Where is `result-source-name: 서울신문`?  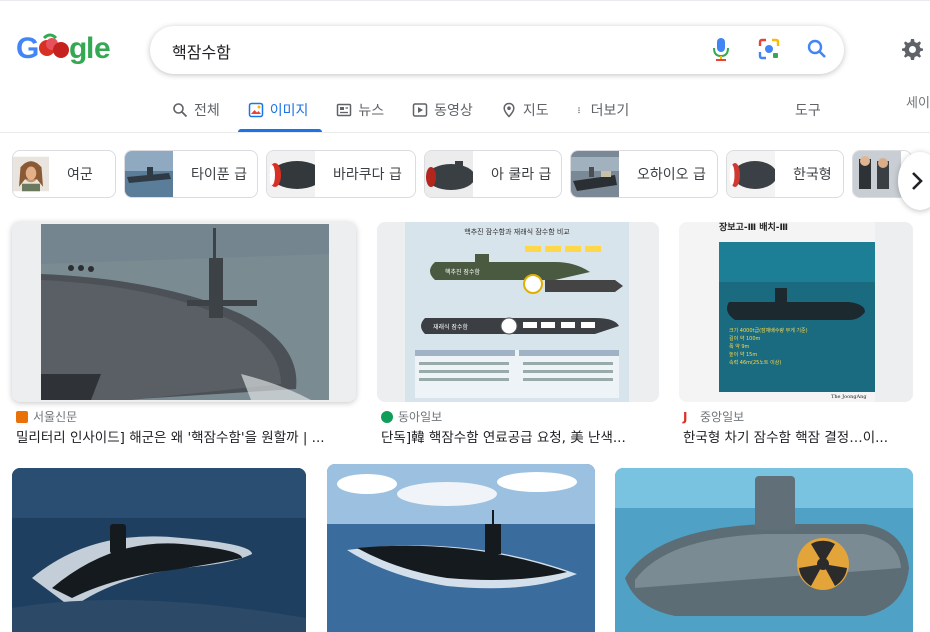
result-source-name: 서울신문 is located at coordinates (55, 417).